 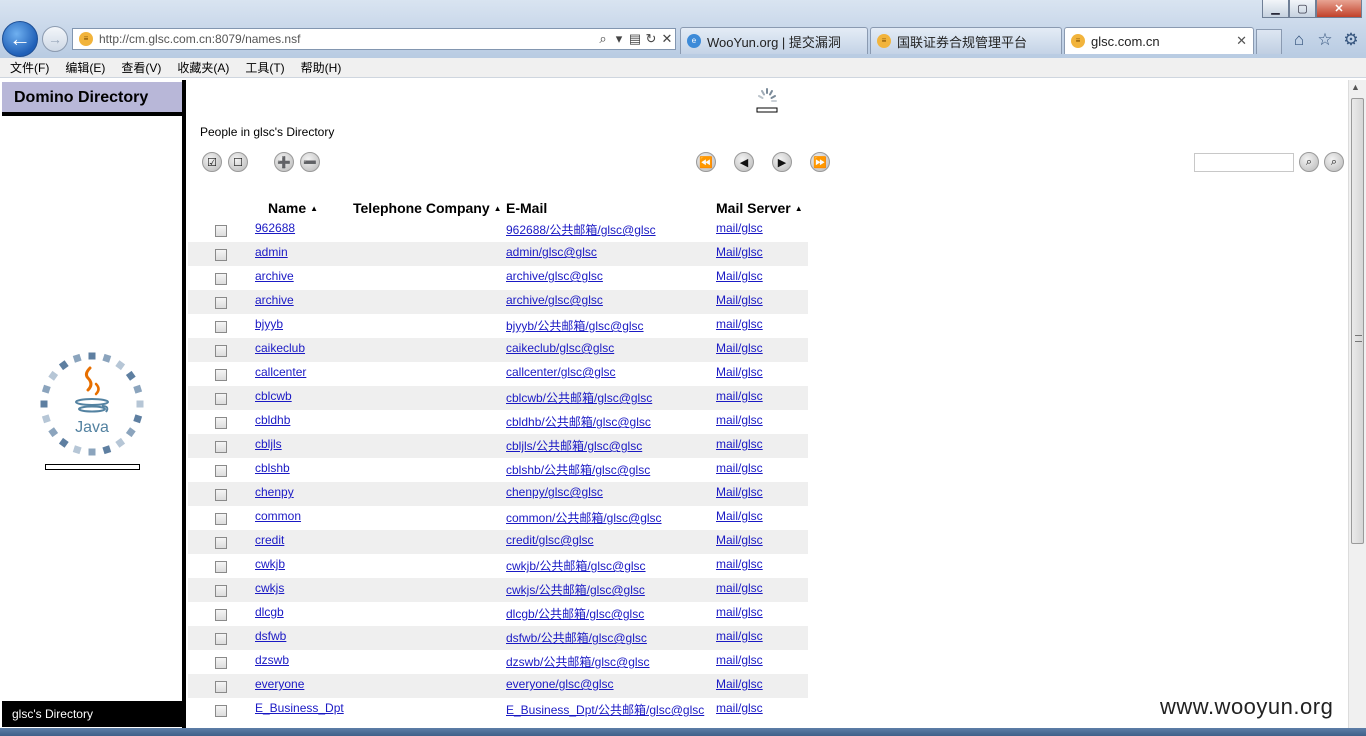 What do you see at coordinates (554, 492) in the screenshot?
I see `person-email-link: chenpy/glsc@glsc` at bounding box center [554, 492].